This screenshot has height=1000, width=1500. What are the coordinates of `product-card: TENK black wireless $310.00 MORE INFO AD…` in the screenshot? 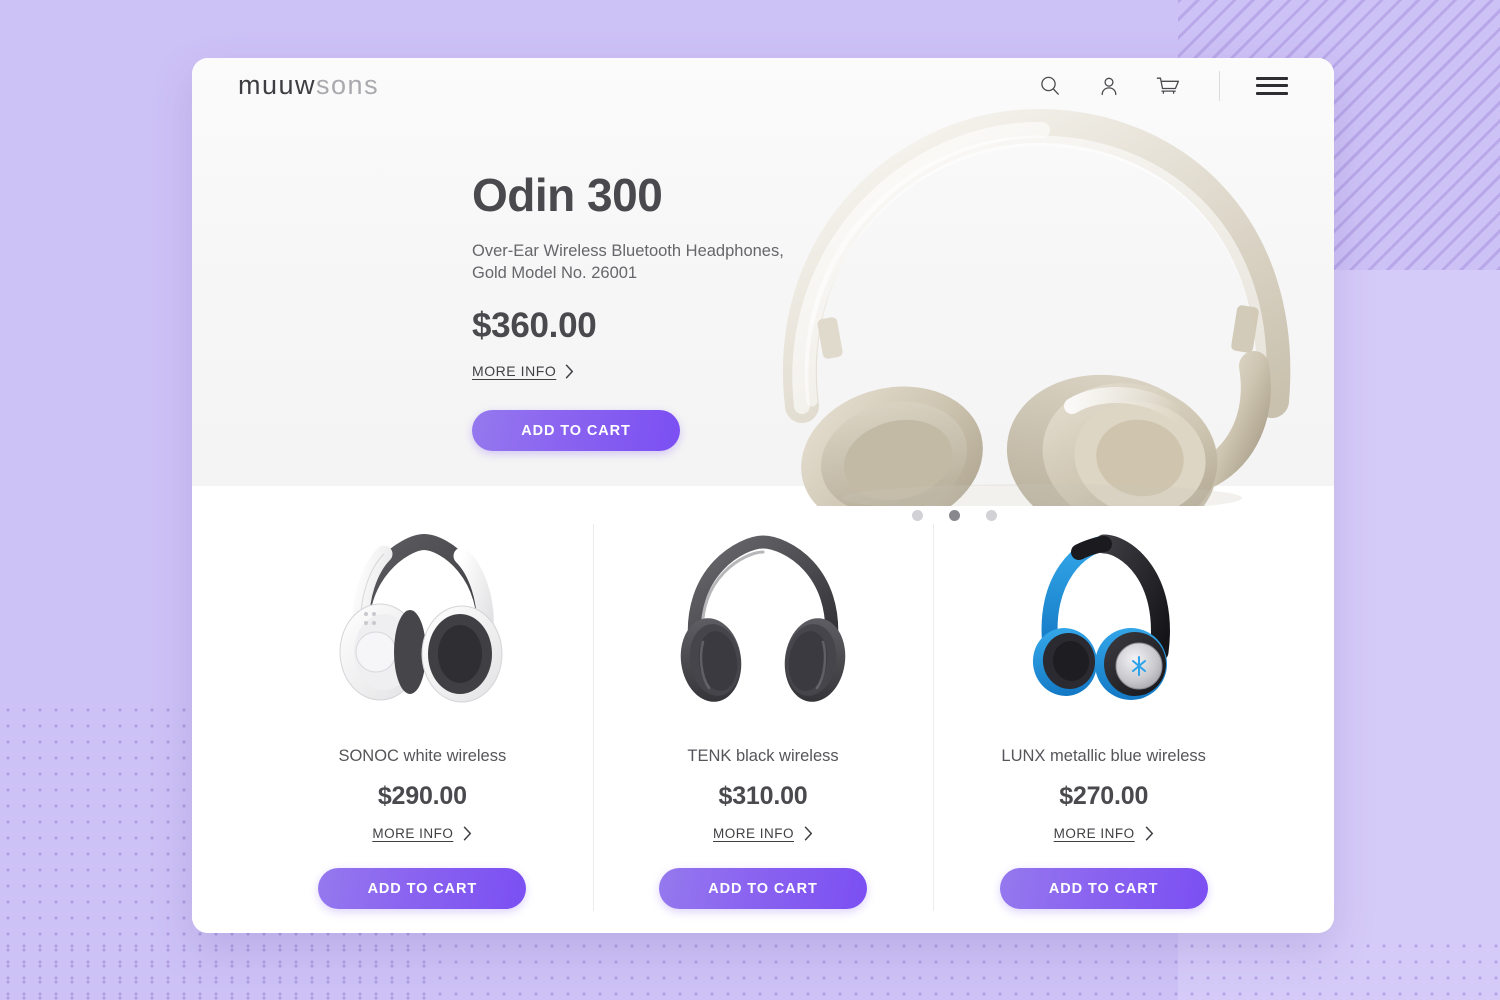 It's located at (763, 709).